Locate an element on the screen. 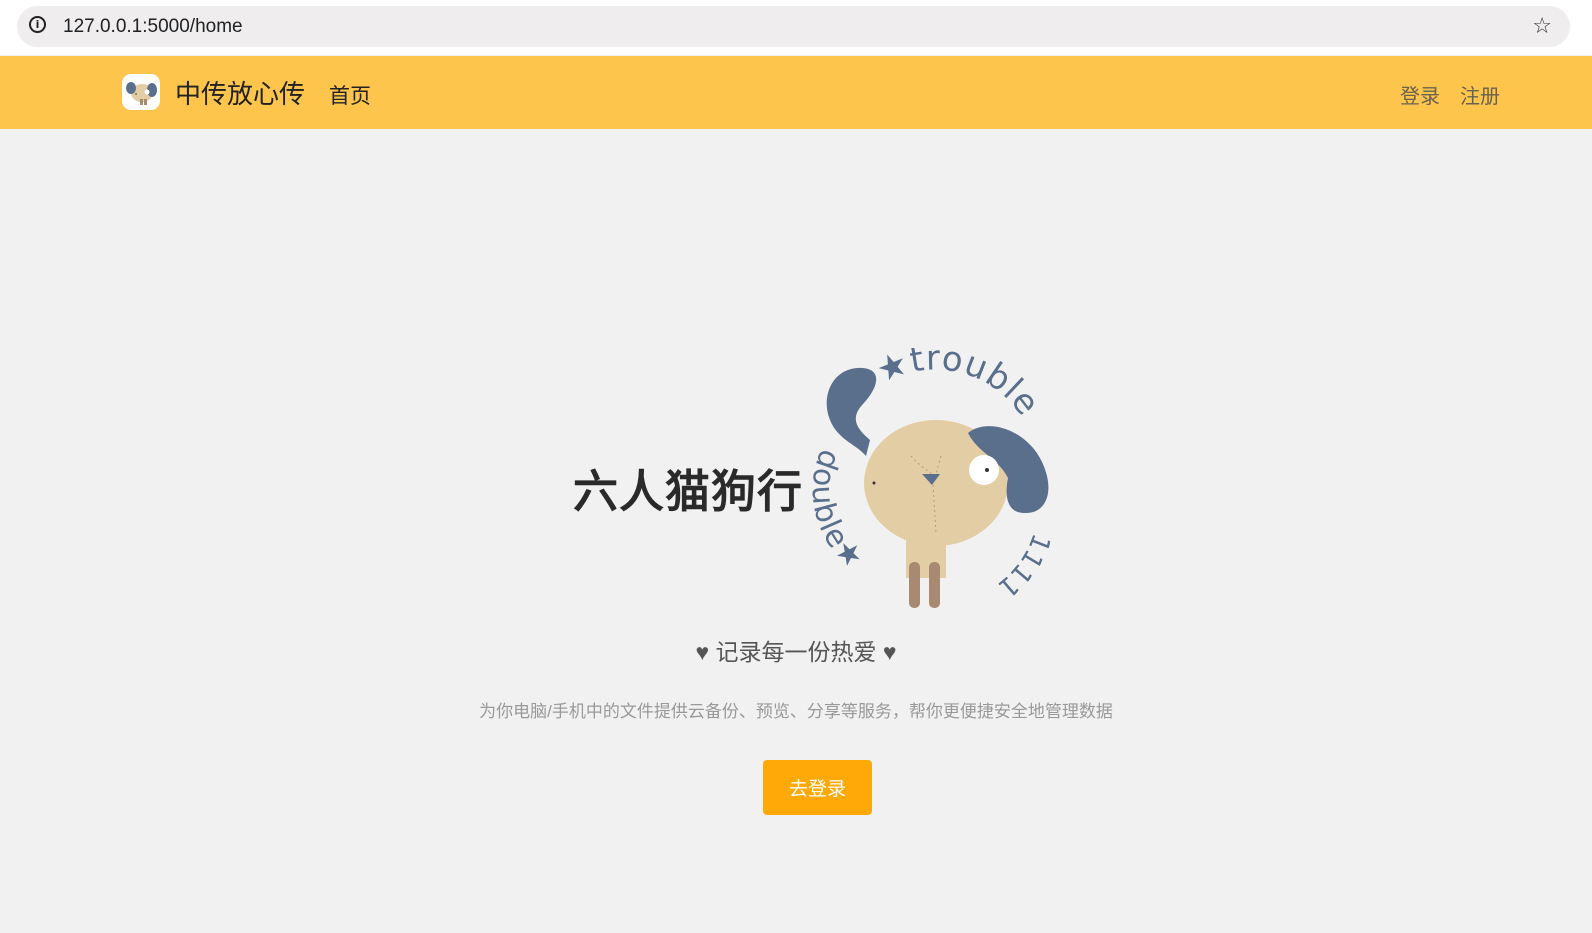  address-bar: i 127.0.0.1:5000/home ☆ is located at coordinates (793, 26).